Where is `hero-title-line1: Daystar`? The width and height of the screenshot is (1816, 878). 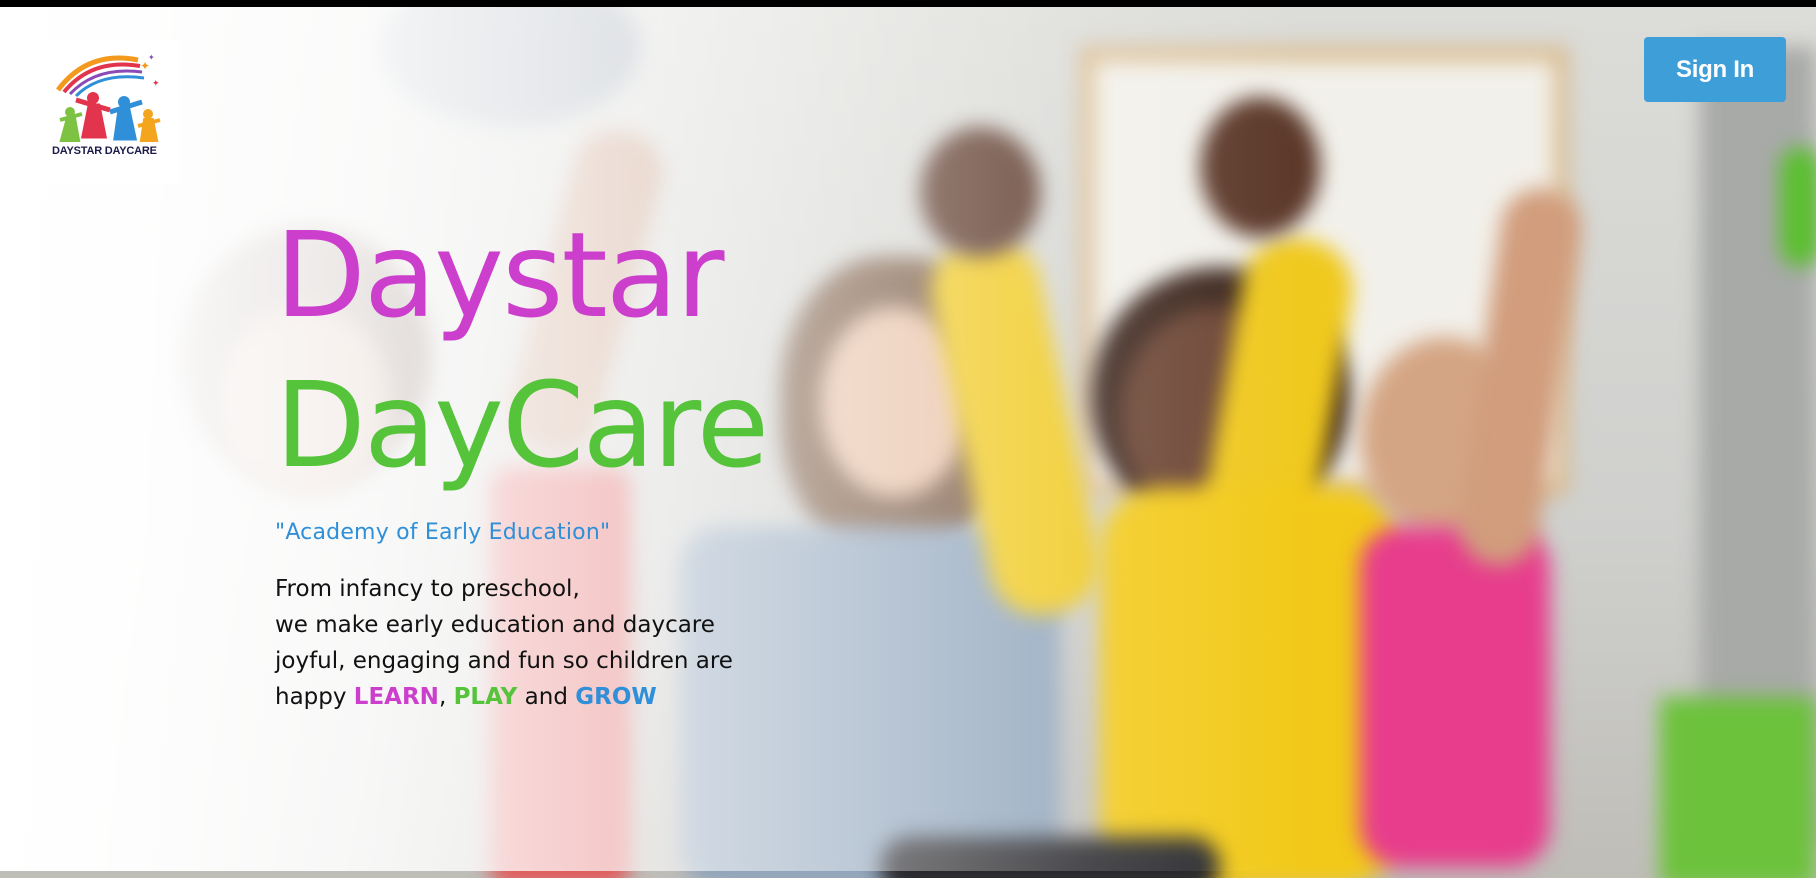
hero-title-line1: Daystar is located at coordinates (500, 275).